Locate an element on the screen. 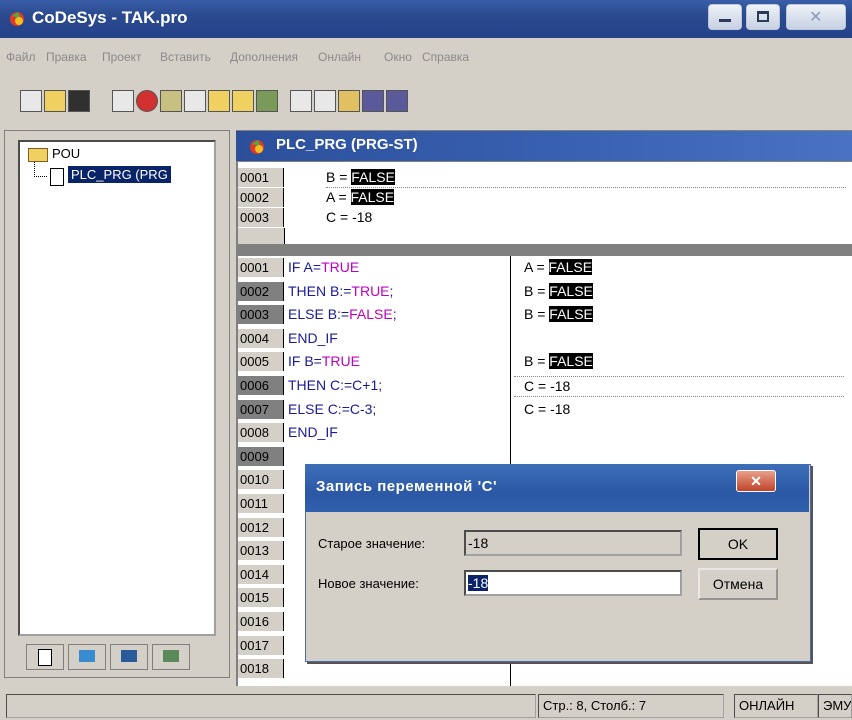 The image size is (852, 720). status-bar: Стр.: 8, Столб.: 7 ОНЛАЙН ЭМУ is located at coordinates (426, 705).